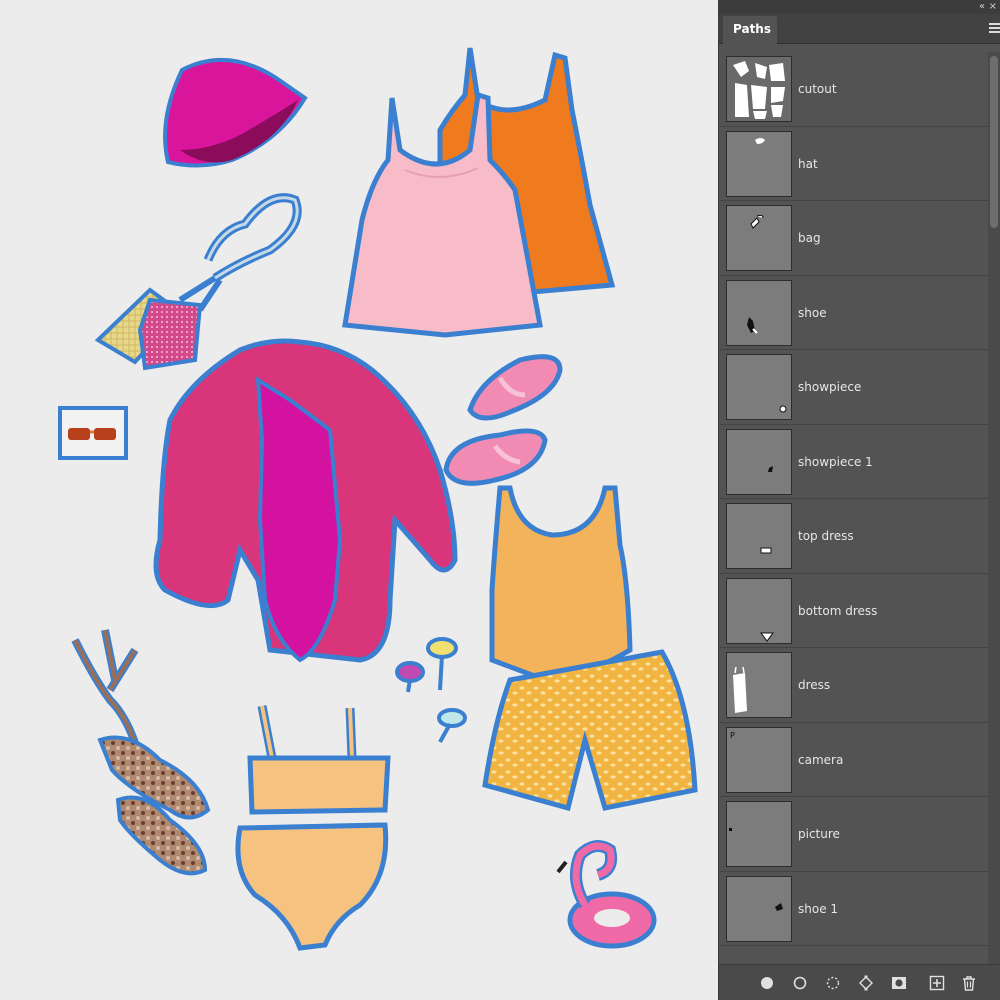  What do you see at coordinates (937, 983) in the screenshot?
I see `new-path-icon` at bounding box center [937, 983].